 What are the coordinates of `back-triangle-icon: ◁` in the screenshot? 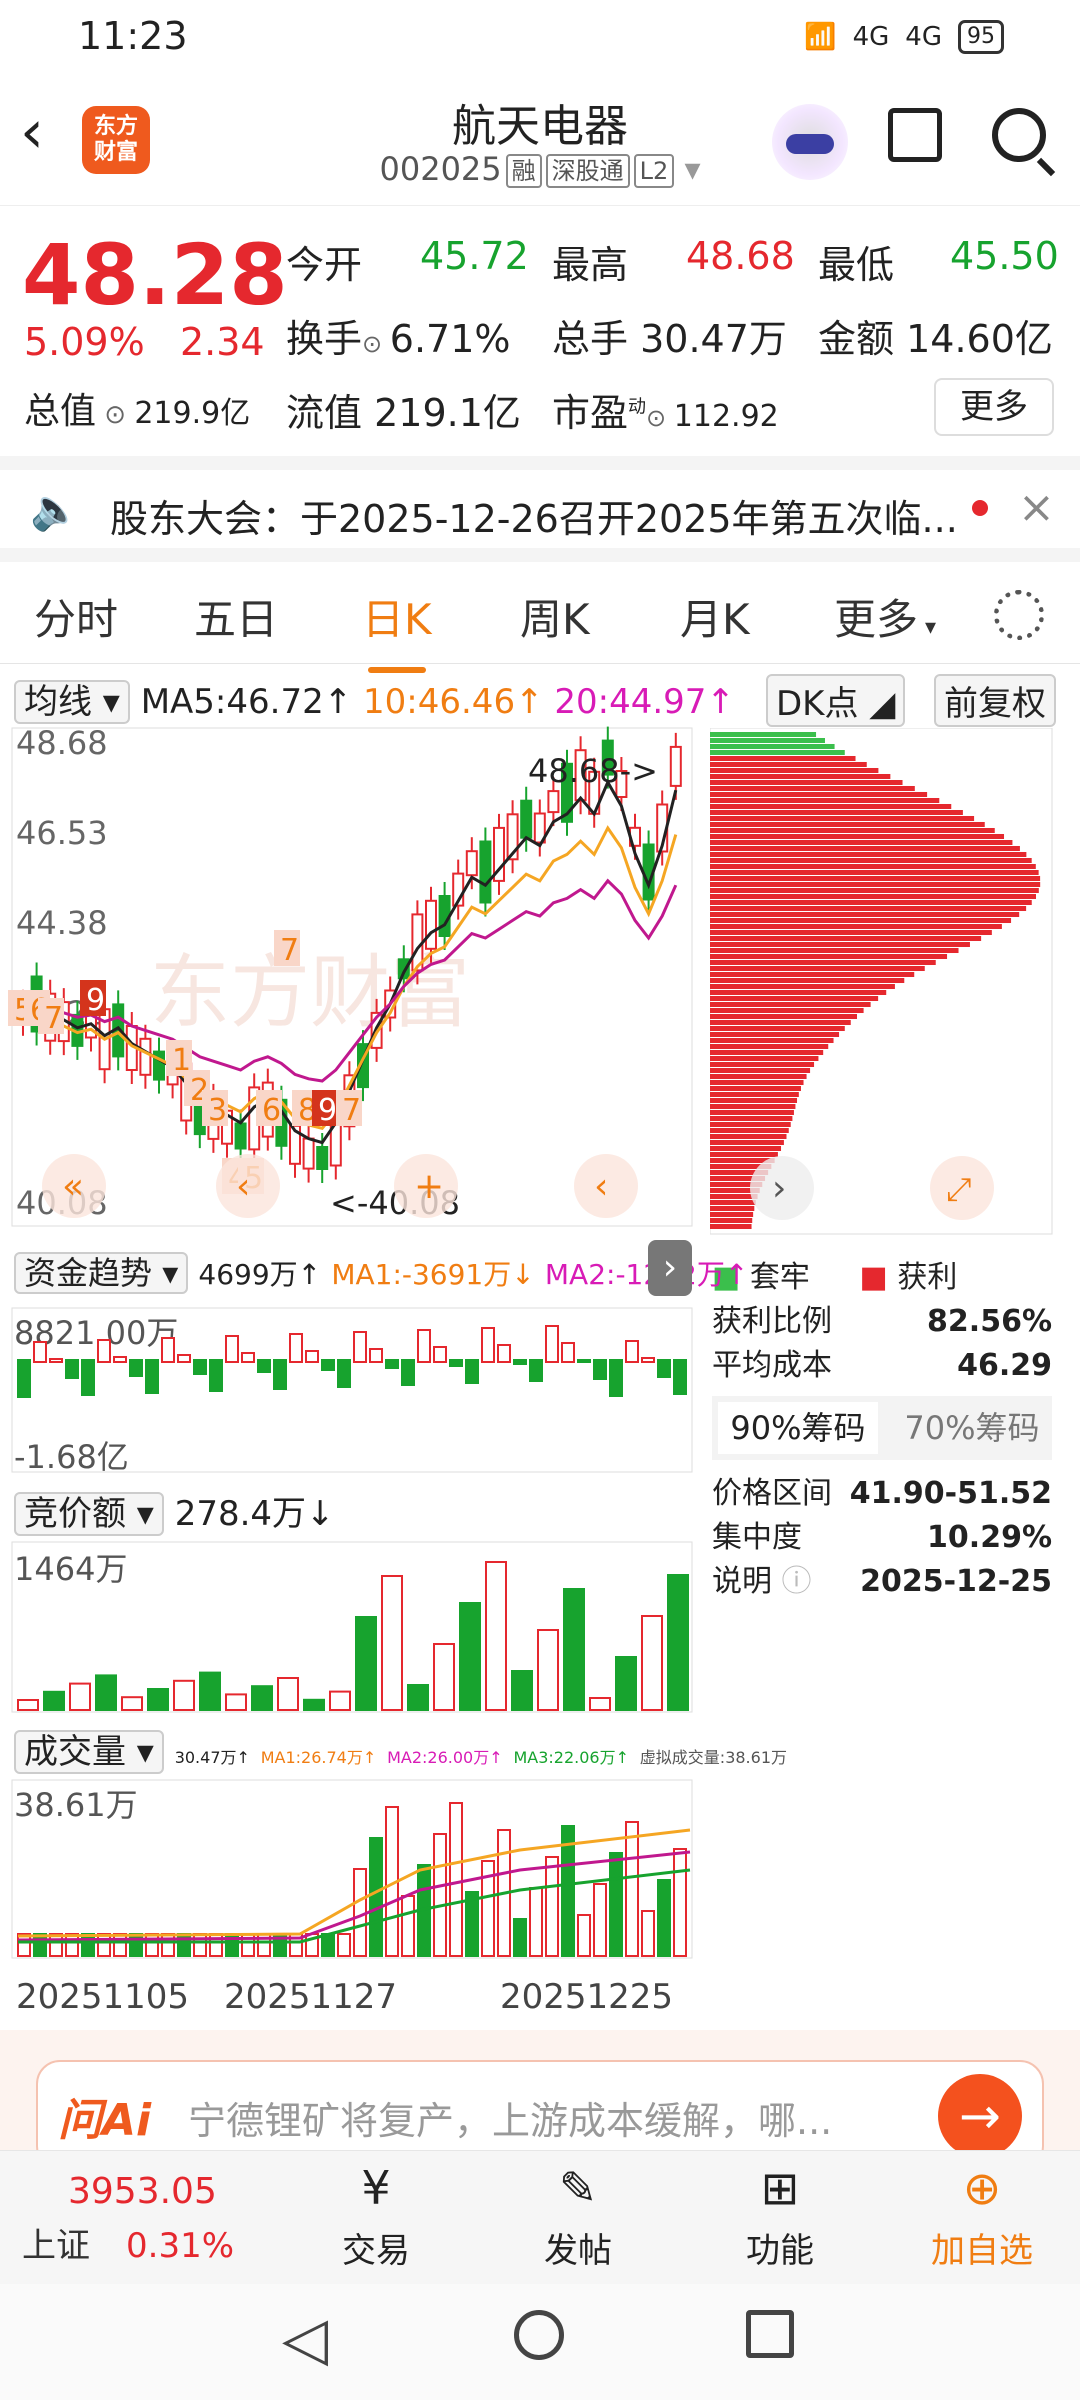 It's located at (305, 2339).